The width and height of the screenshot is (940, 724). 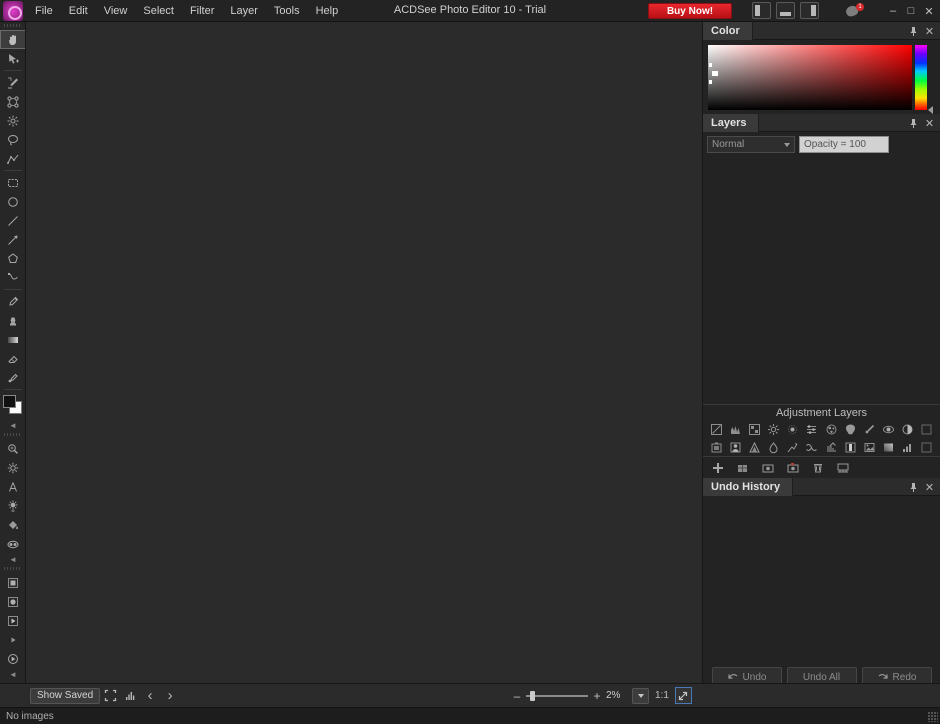 What do you see at coordinates (731, 122) in the screenshot?
I see `layers-panel-tab: Layers` at bounding box center [731, 122].